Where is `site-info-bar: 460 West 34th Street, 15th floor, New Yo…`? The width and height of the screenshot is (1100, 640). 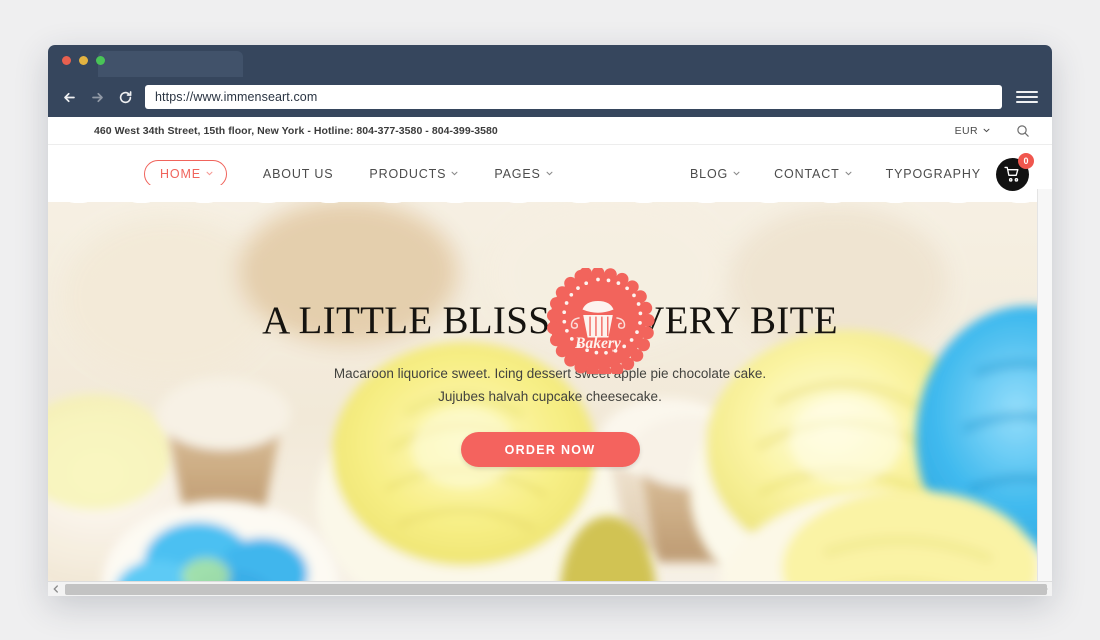 site-info-bar: 460 West 34th Street, 15th floor, New Yo… is located at coordinates (550, 131).